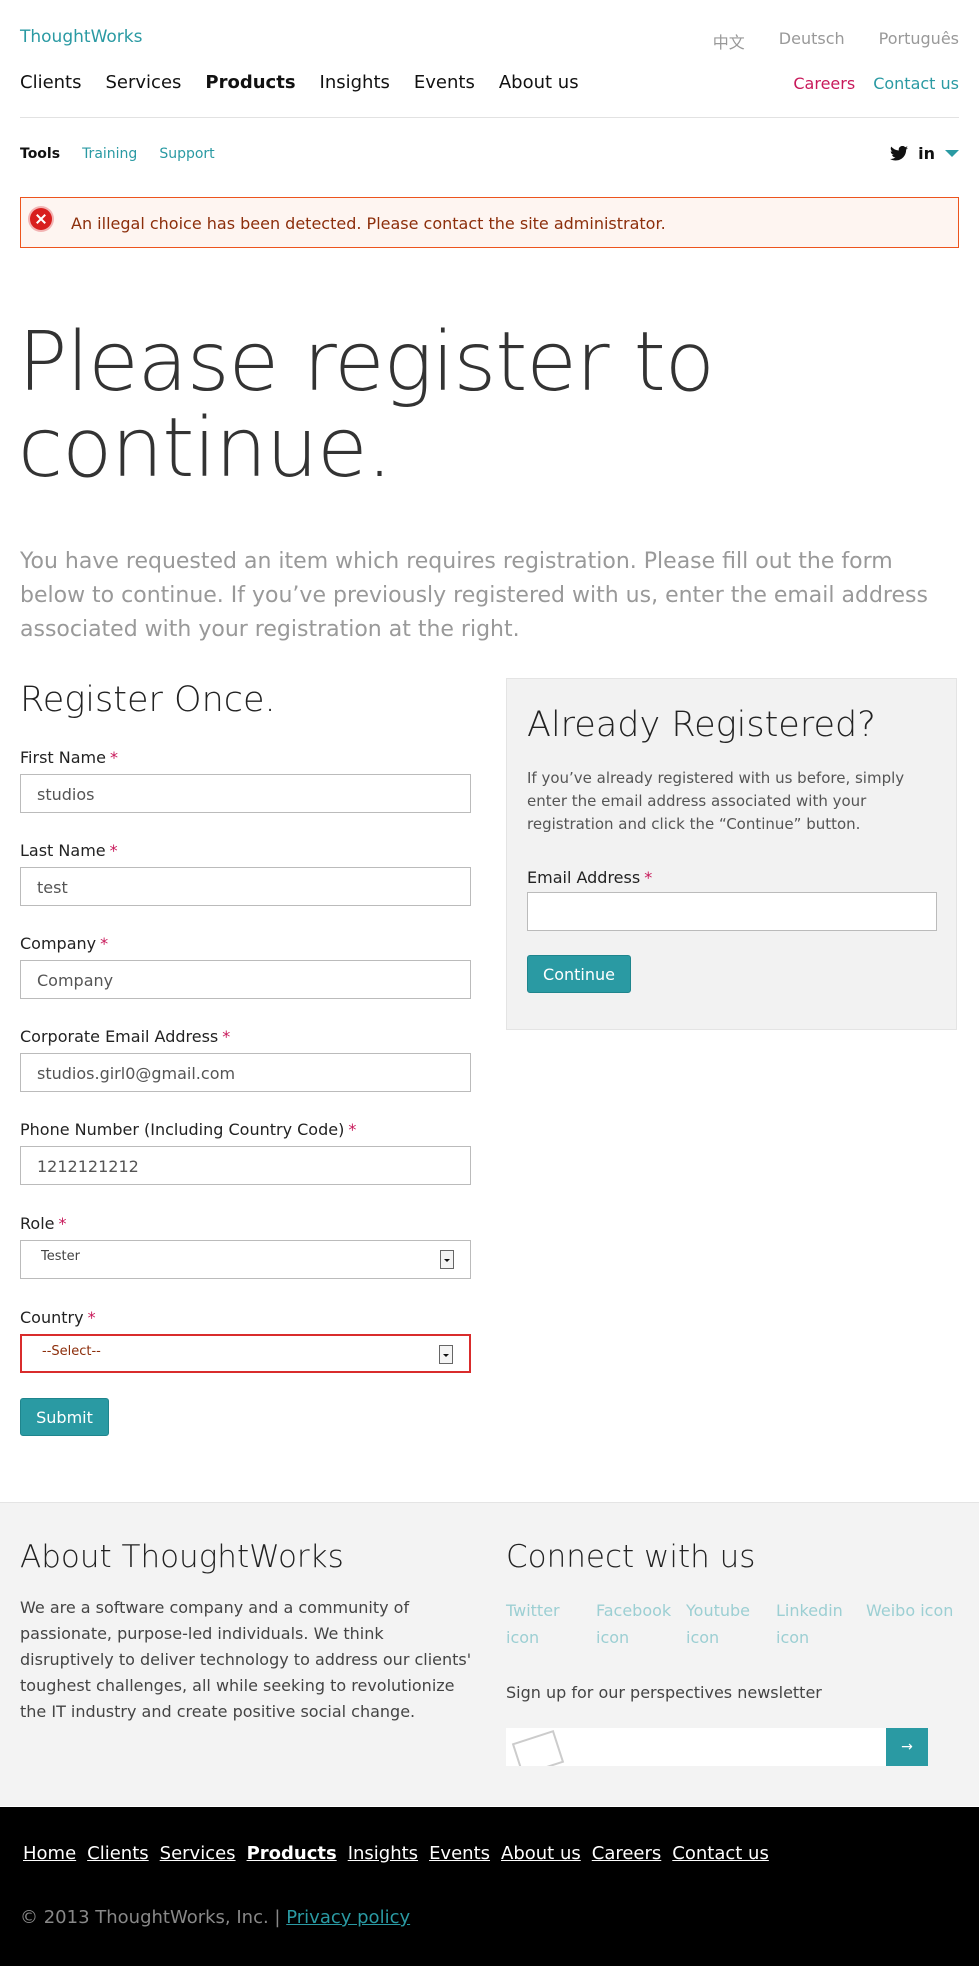 The height and width of the screenshot is (1966, 979). I want to click on newsletter-input, so click(697, 1747).